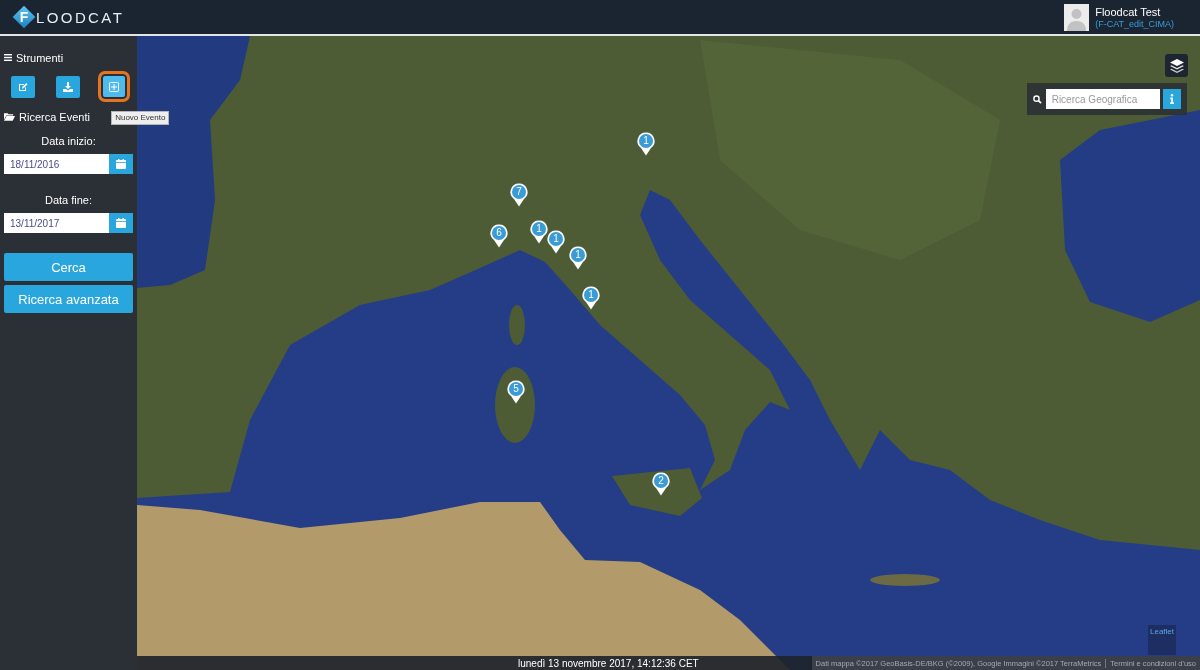 This screenshot has width=1200, height=670. What do you see at coordinates (1162, 640) in the screenshot?
I see `leaflet-link: Leaflet` at bounding box center [1162, 640].